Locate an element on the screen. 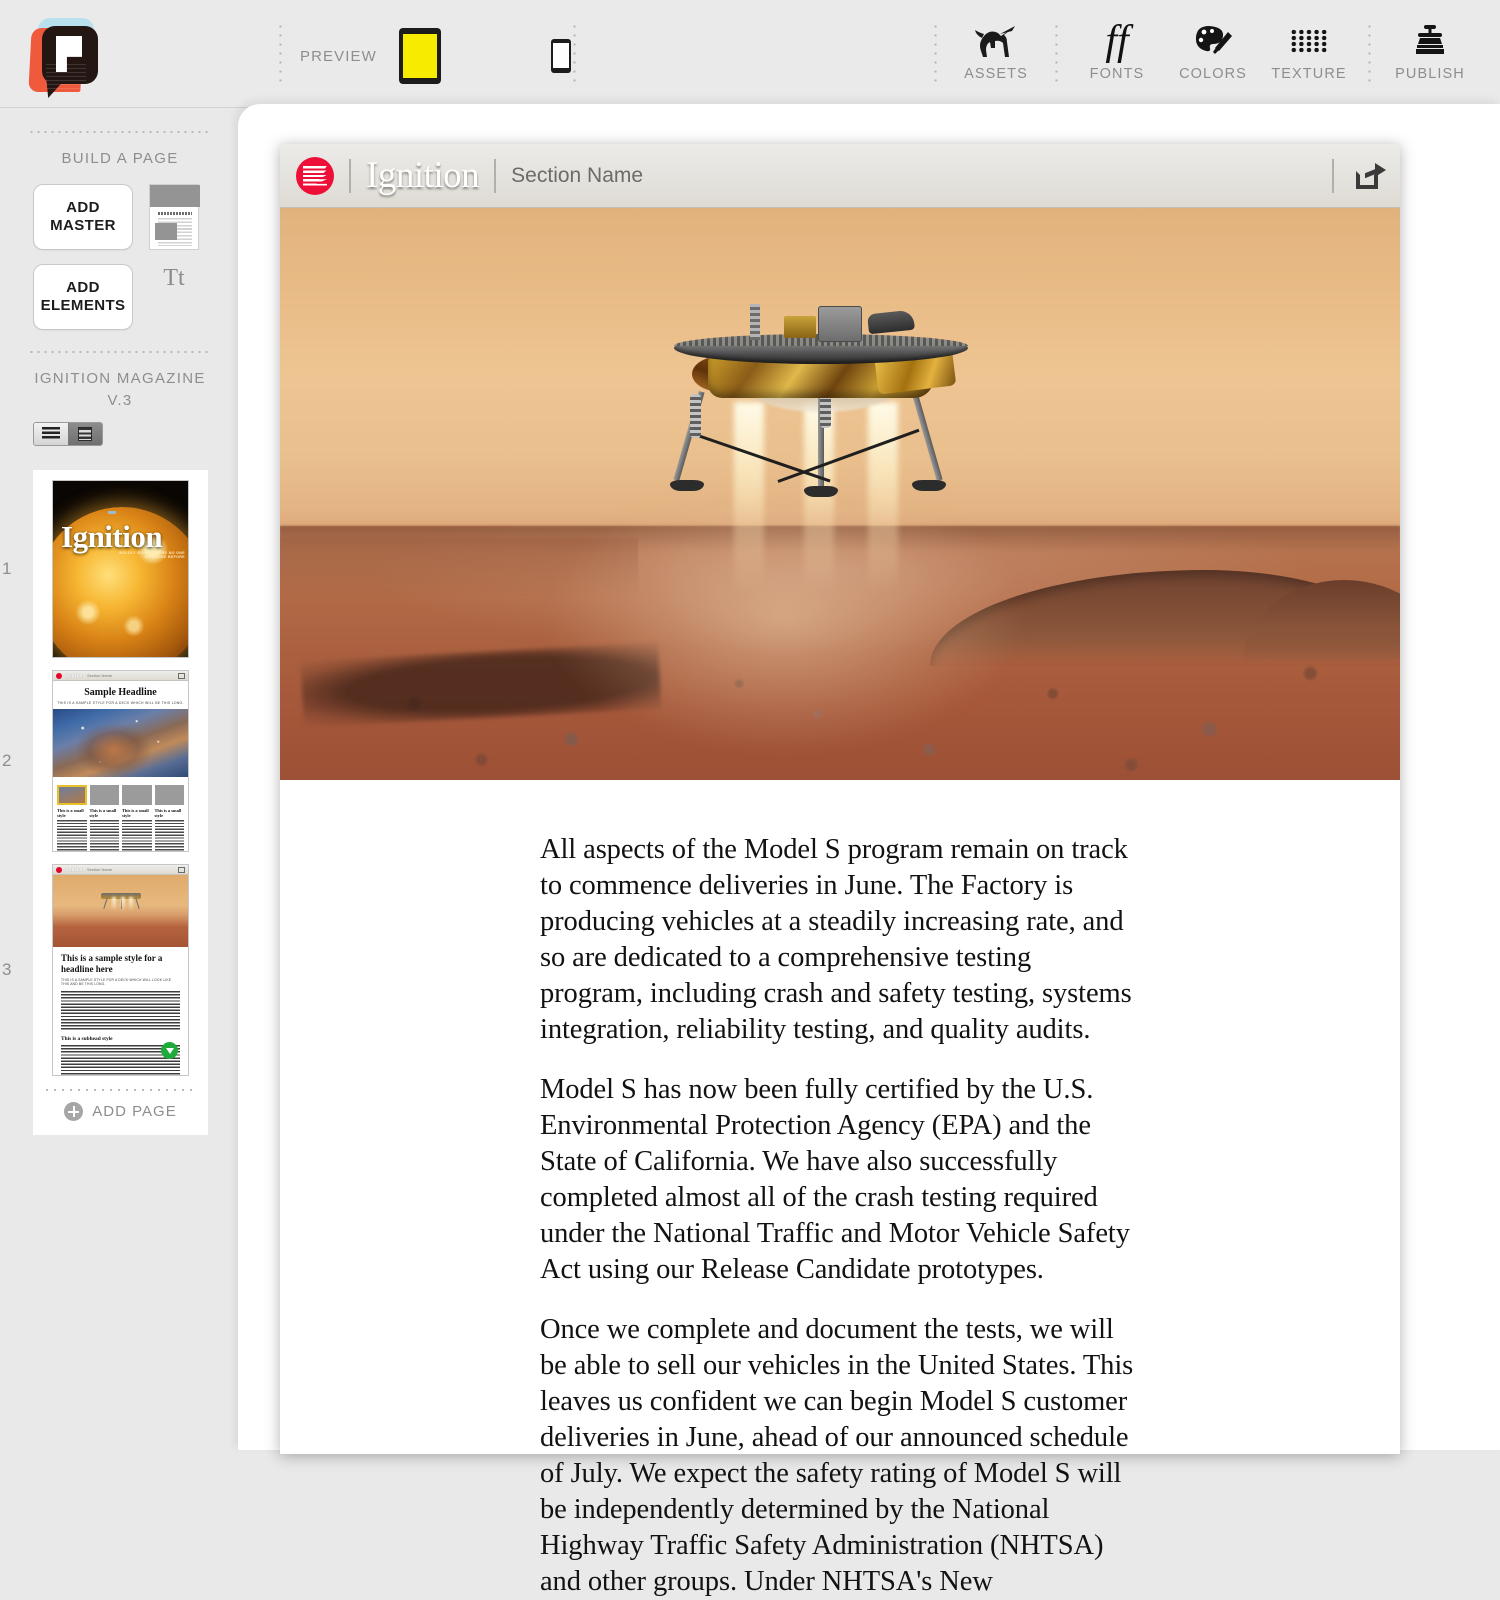 The height and width of the screenshot is (1600, 1500). cover-rule is located at coordinates (112, 512).